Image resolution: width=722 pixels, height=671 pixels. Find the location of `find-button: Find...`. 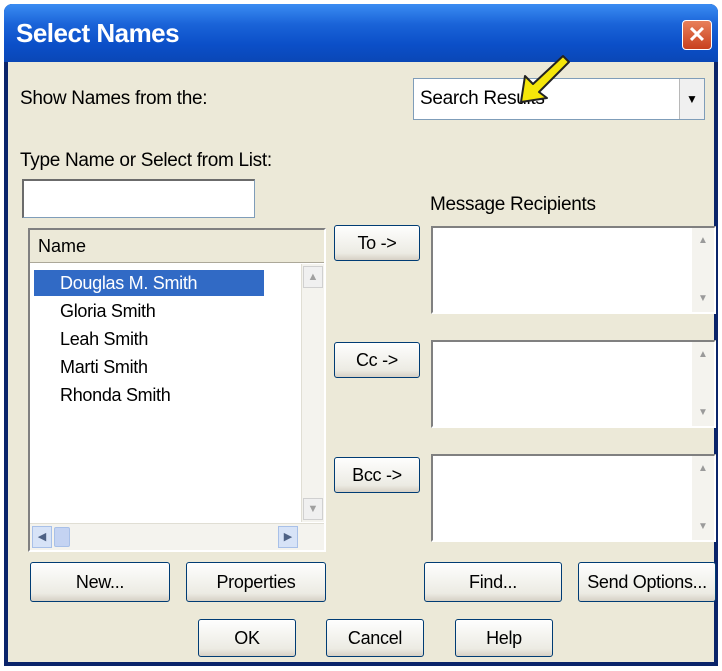

find-button: Find... is located at coordinates (493, 582).